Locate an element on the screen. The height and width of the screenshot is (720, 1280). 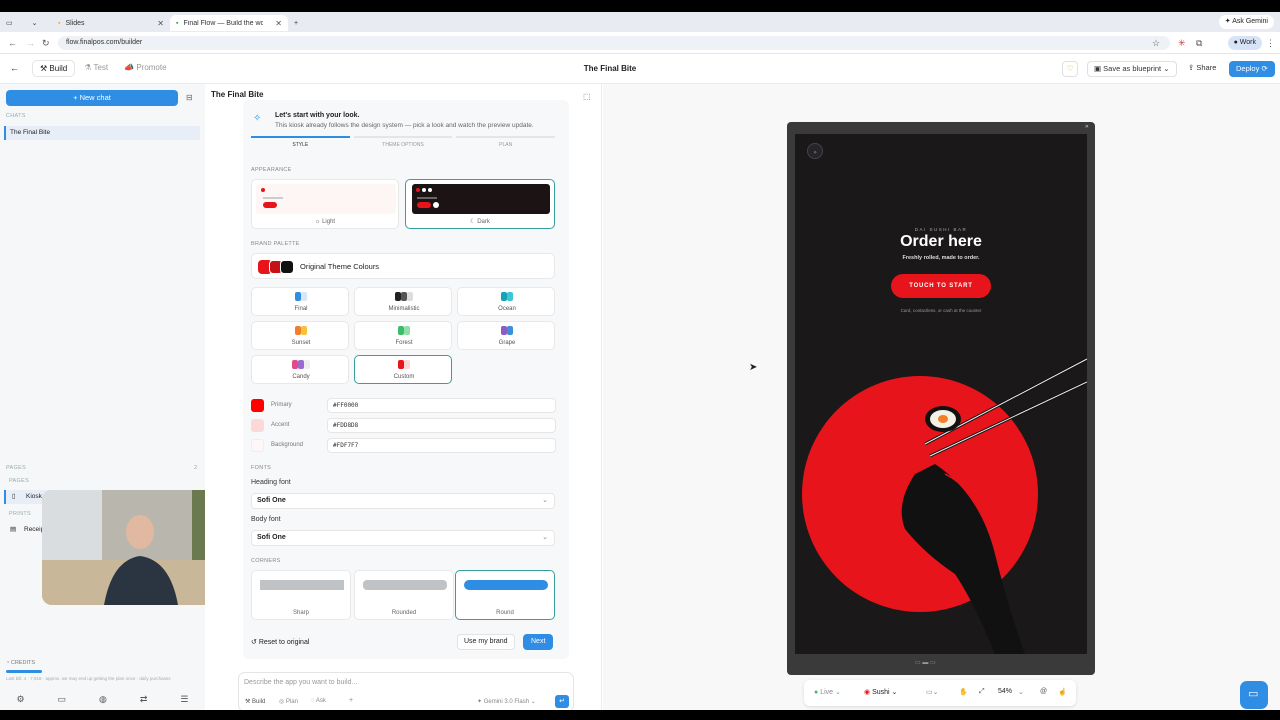
palette-custom: Custom is located at coordinates (403, 369).